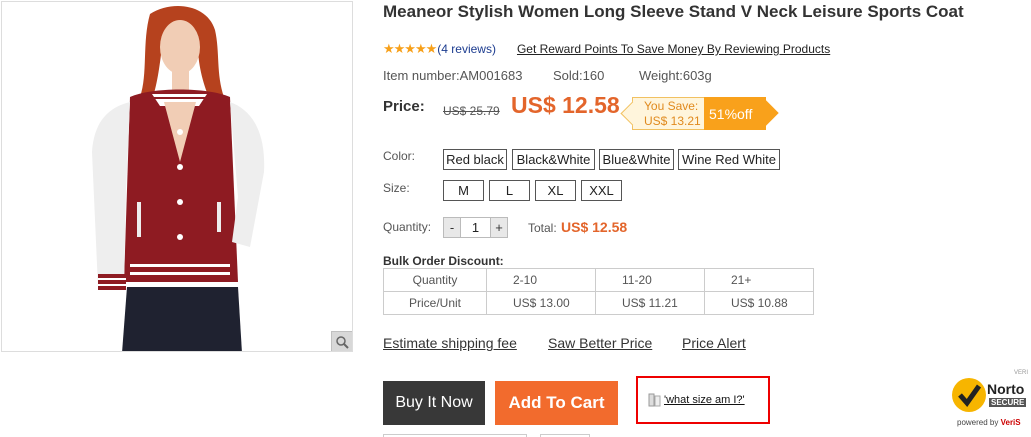 The width and height of the screenshot is (1031, 437). What do you see at coordinates (969, 395) in the screenshot?
I see `checkmark-icon` at bounding box center [969, 395].